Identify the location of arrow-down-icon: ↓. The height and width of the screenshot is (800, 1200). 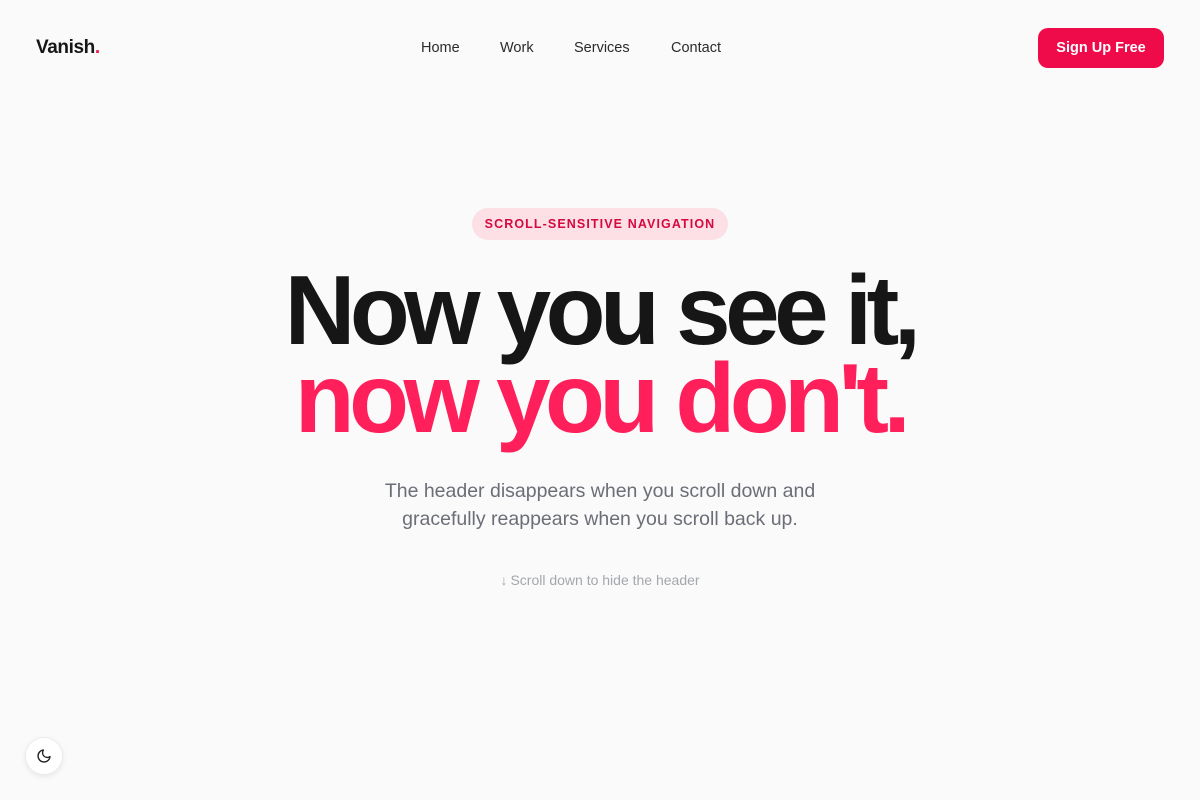
(504, 580).